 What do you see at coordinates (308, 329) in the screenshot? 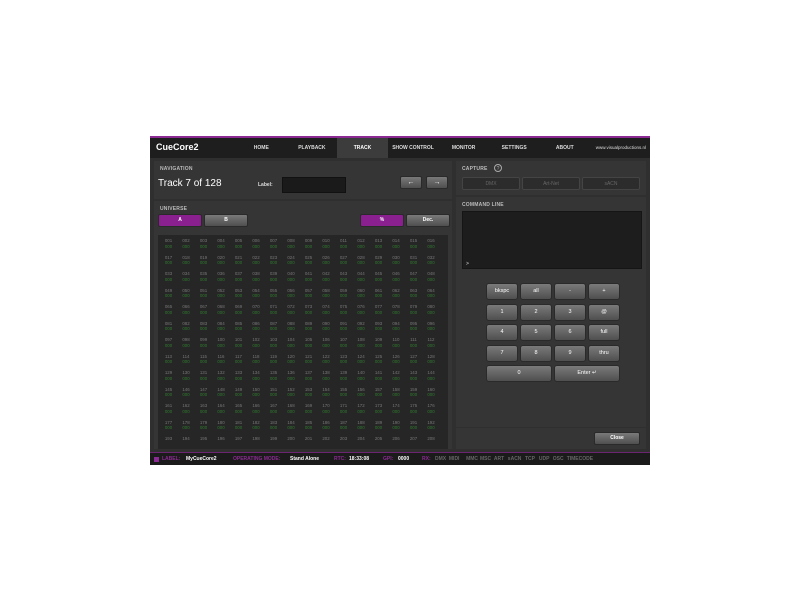
I see `channel-cell: 089 000` at bounding box center [308, 329].